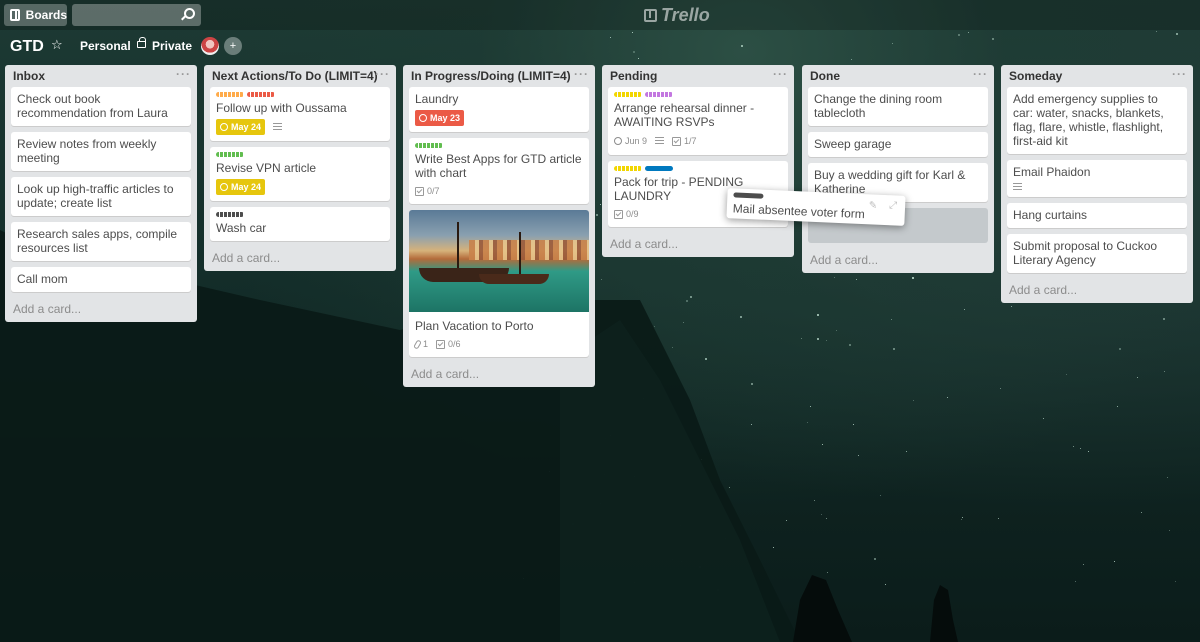 The height and width of the screenshot is (642, 1200). What do you see at coordinates (189, 13) in the screenshot?
I see `search-icon` at bounding box center [189, 13].